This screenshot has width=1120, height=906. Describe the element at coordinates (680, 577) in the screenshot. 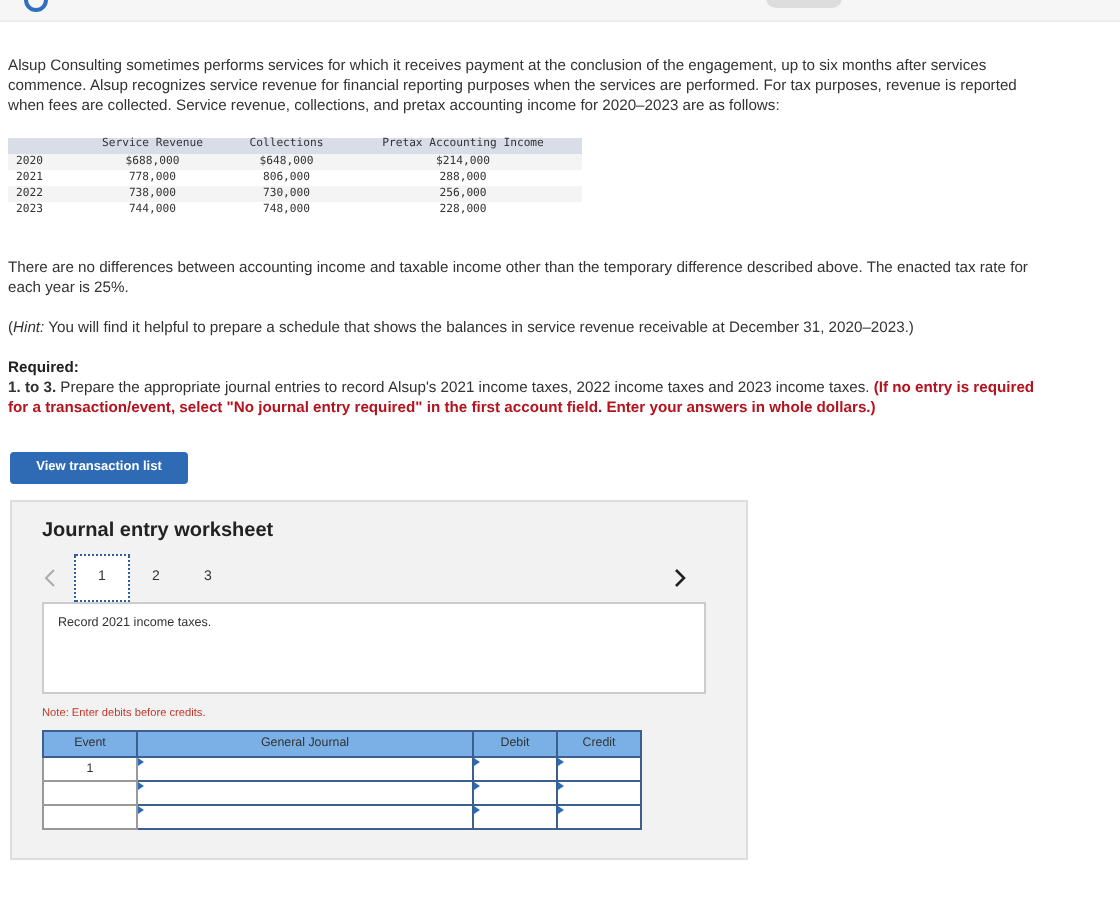

I see `chevron-right-icon` at that location.